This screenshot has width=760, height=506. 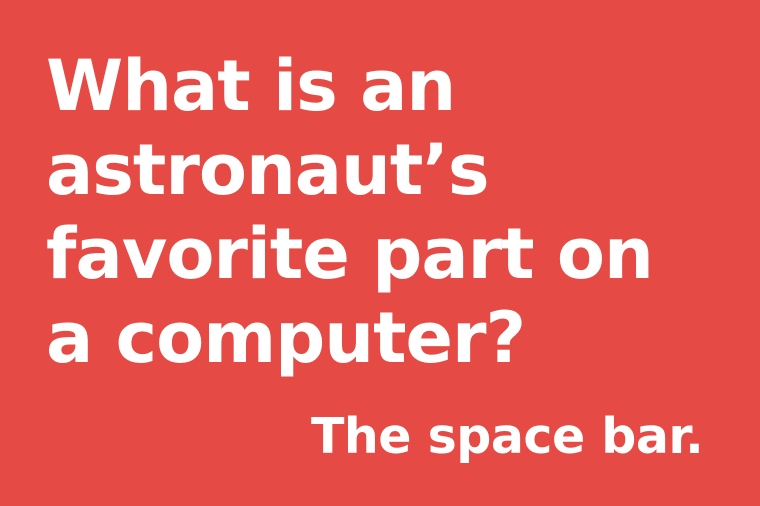 I want to click on question-line-2: astronaut’s, so click(x=268, y=170).